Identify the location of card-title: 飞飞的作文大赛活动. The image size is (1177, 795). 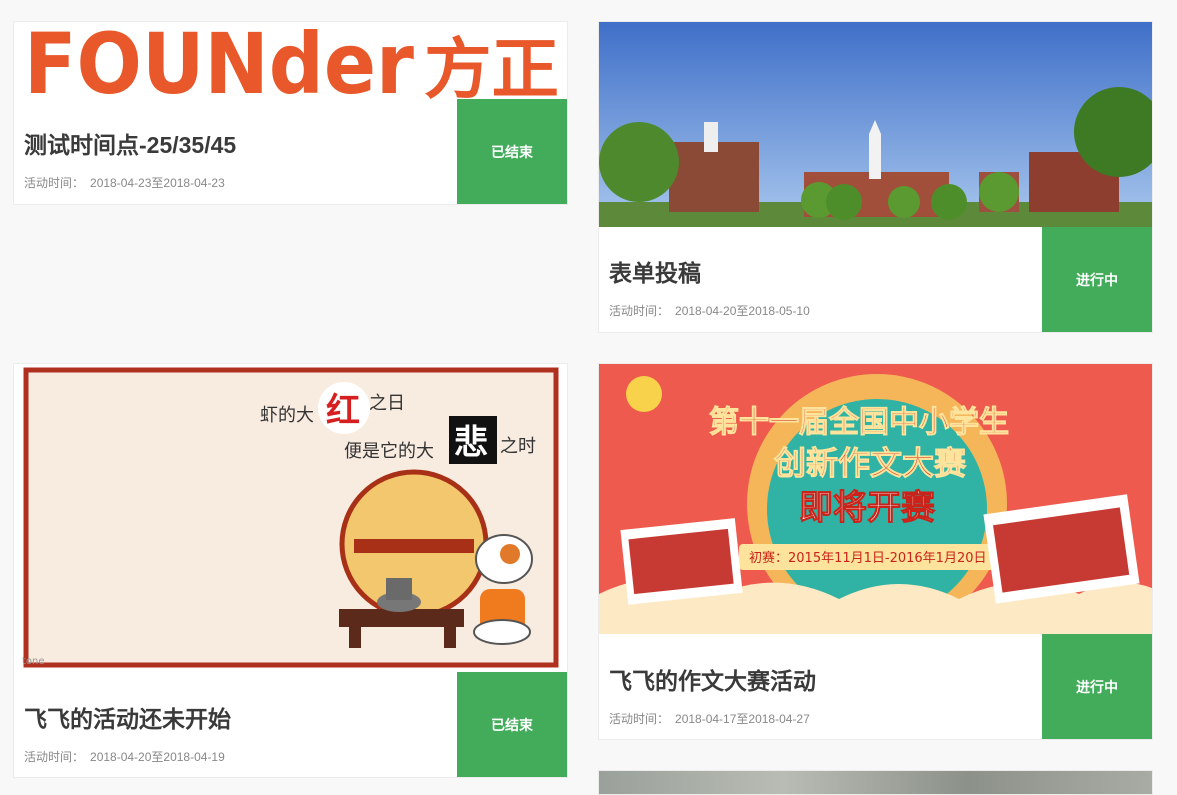
(820, 679).